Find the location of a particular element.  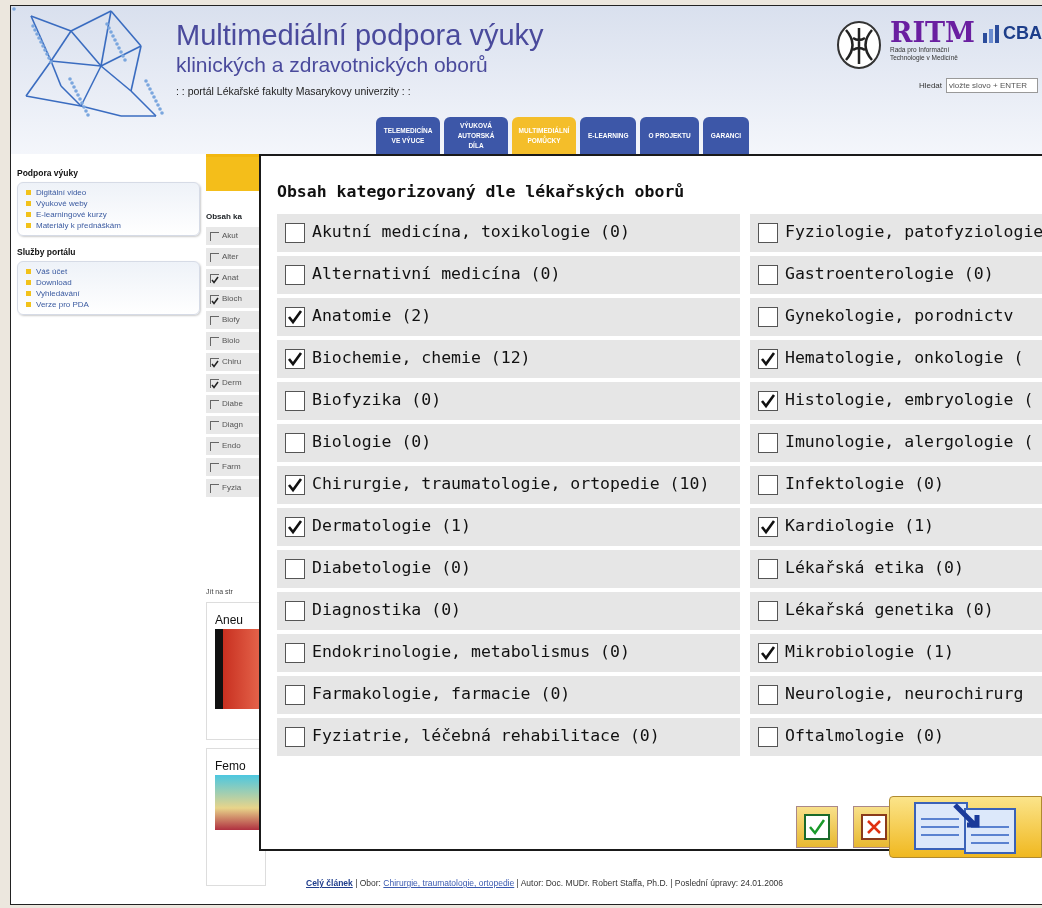

category-label: Histologie, embryologie ( is located at coordinates (909, 400).